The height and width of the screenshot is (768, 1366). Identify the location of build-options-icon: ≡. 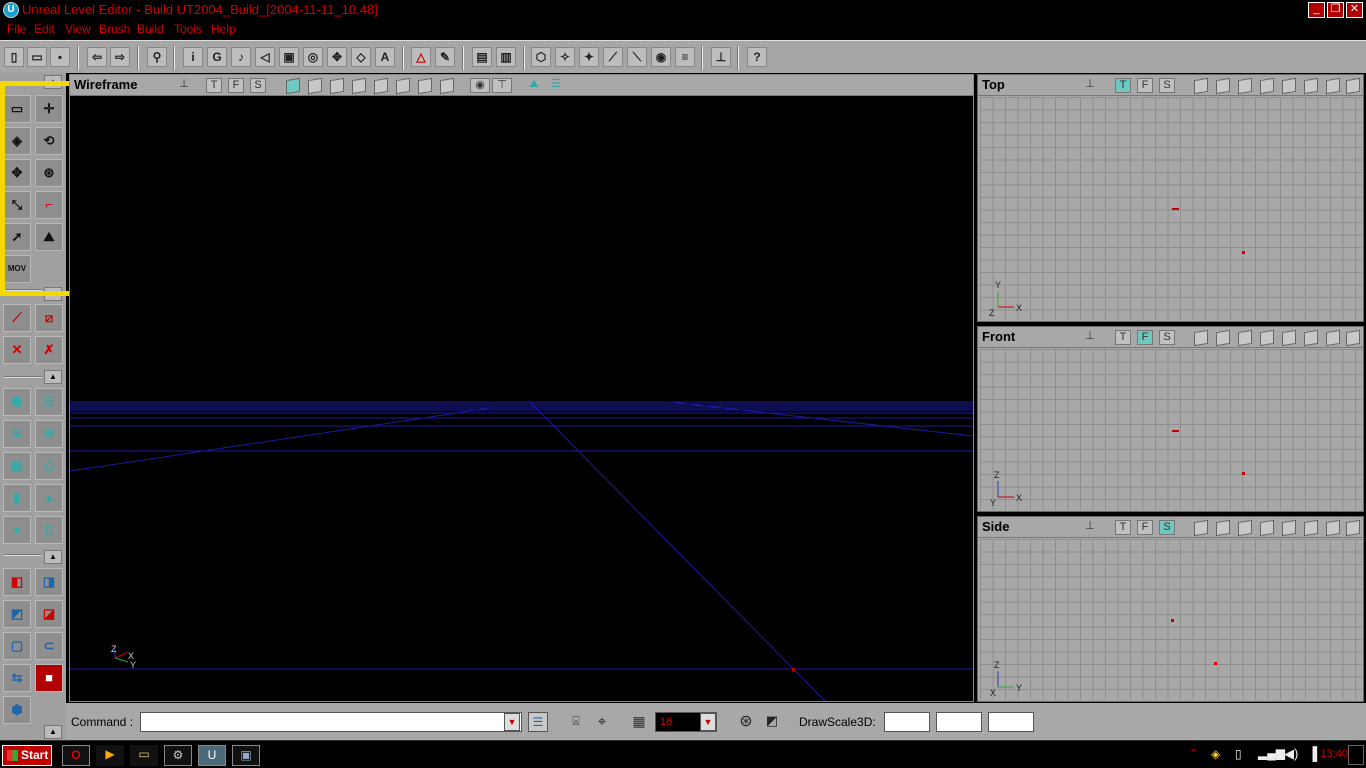
(685, 57).